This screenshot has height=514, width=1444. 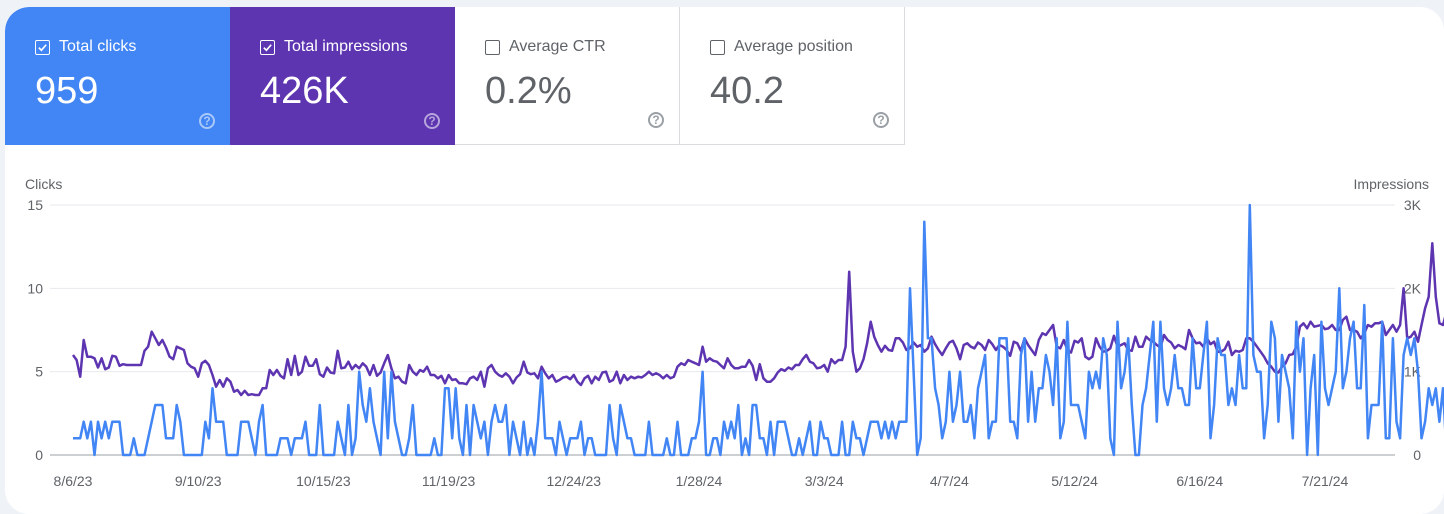 What do you see at coordinates (39, 455) in the screenshot?
I see `left-y-tick-label: 0` at bounding box center [39, 455].